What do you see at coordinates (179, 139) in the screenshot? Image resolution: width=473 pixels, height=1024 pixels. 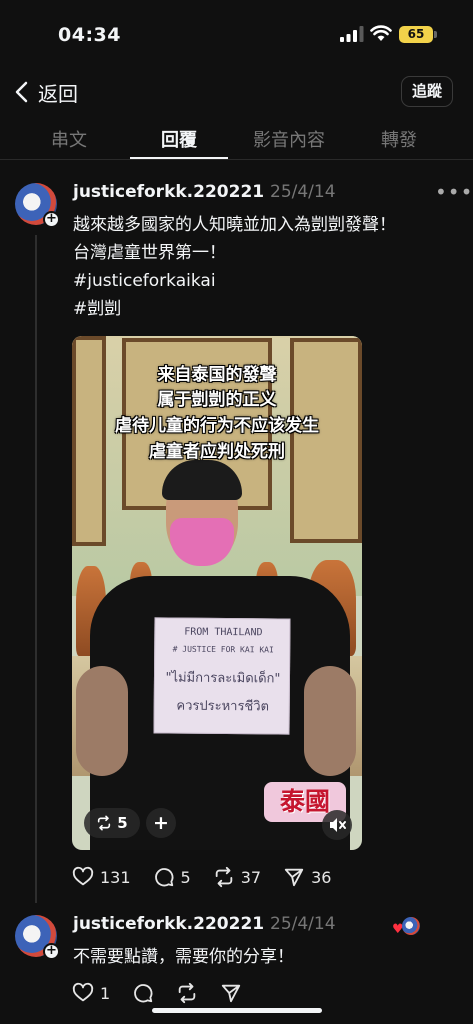 I see `tab-replies: 回覆` at bounding box center [179, 139].